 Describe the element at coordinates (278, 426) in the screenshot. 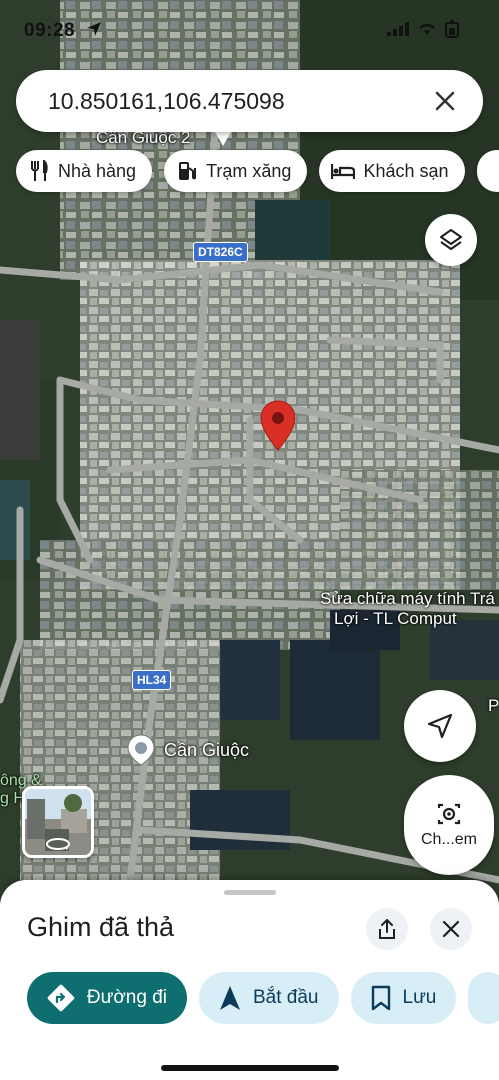

I see `dropped-pin-icon` at that location.